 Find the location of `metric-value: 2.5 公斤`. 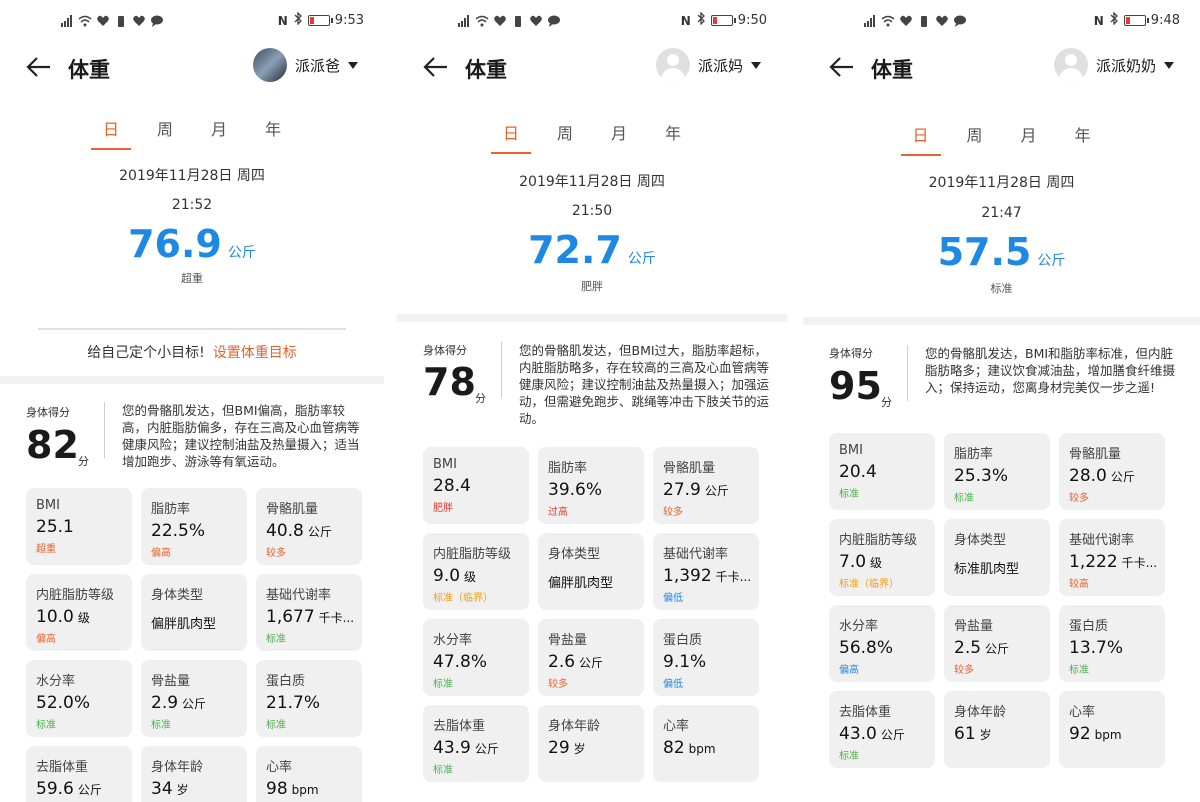

metric-value: 2.5 公斤 is located at coordinates (998, 648).